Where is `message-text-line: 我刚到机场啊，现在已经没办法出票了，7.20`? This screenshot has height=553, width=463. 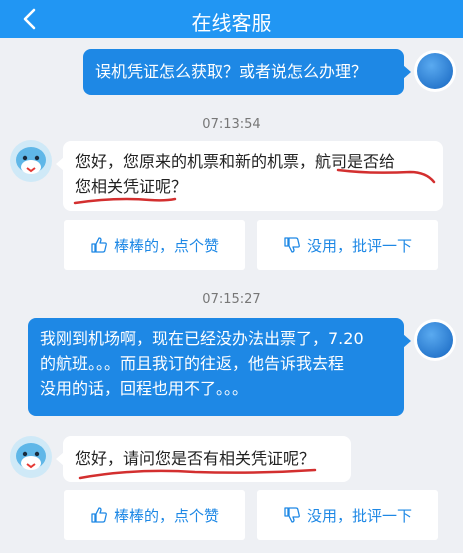
message-text-line: 我刚到机场啊，现在已经没办法出票了，7.20 is located at coordinates (202, 338).